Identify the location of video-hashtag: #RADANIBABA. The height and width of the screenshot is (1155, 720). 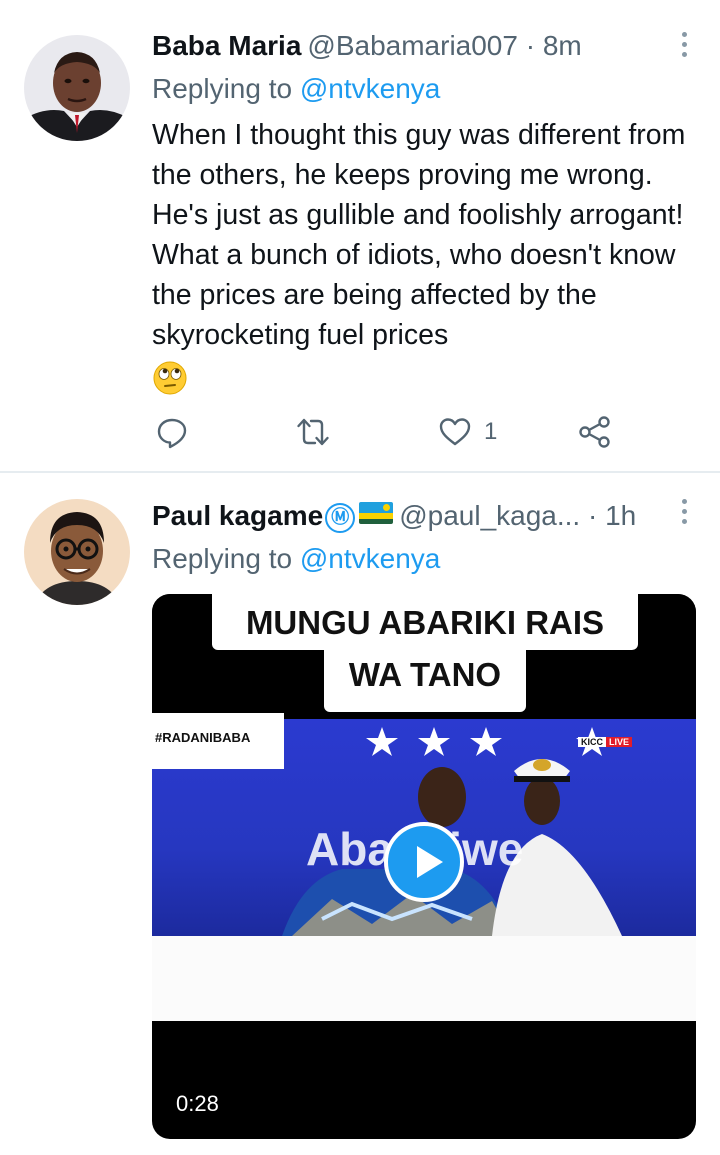
(218, 741).